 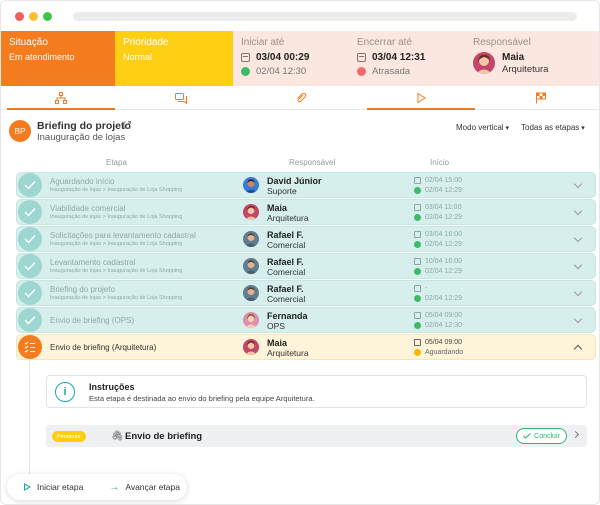 What do you see at coordinates (33, 16) in the screenshot?
I see `minimize-dot` at bounding box center [33, 16].